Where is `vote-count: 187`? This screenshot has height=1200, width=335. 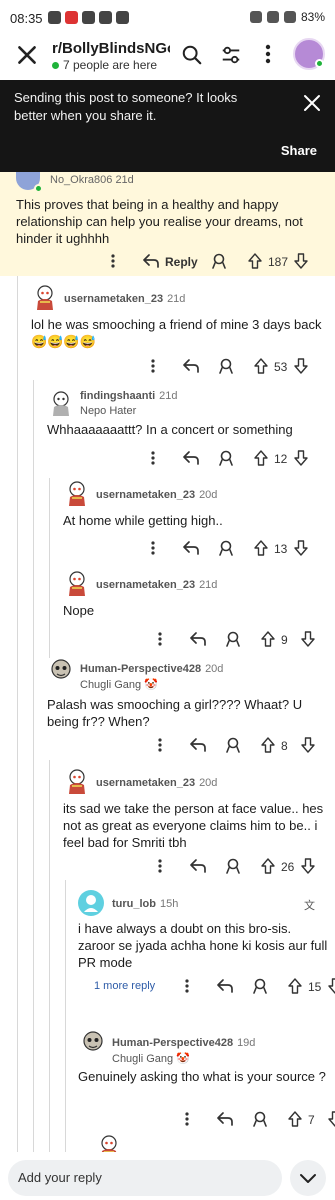
vote-count: 187 is located at coordinates (278, 262).